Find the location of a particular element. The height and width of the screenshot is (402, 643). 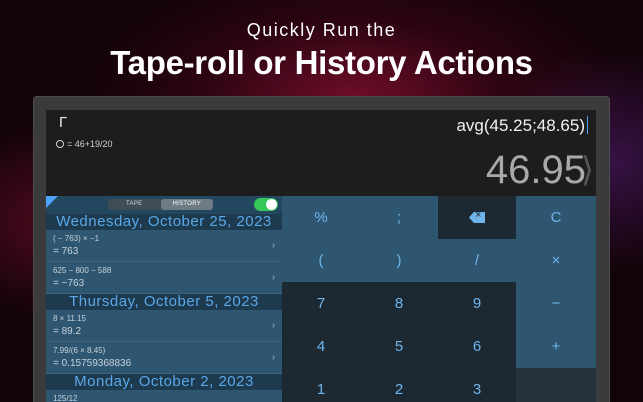

key-plus: + is located at coordinates (556, 346).